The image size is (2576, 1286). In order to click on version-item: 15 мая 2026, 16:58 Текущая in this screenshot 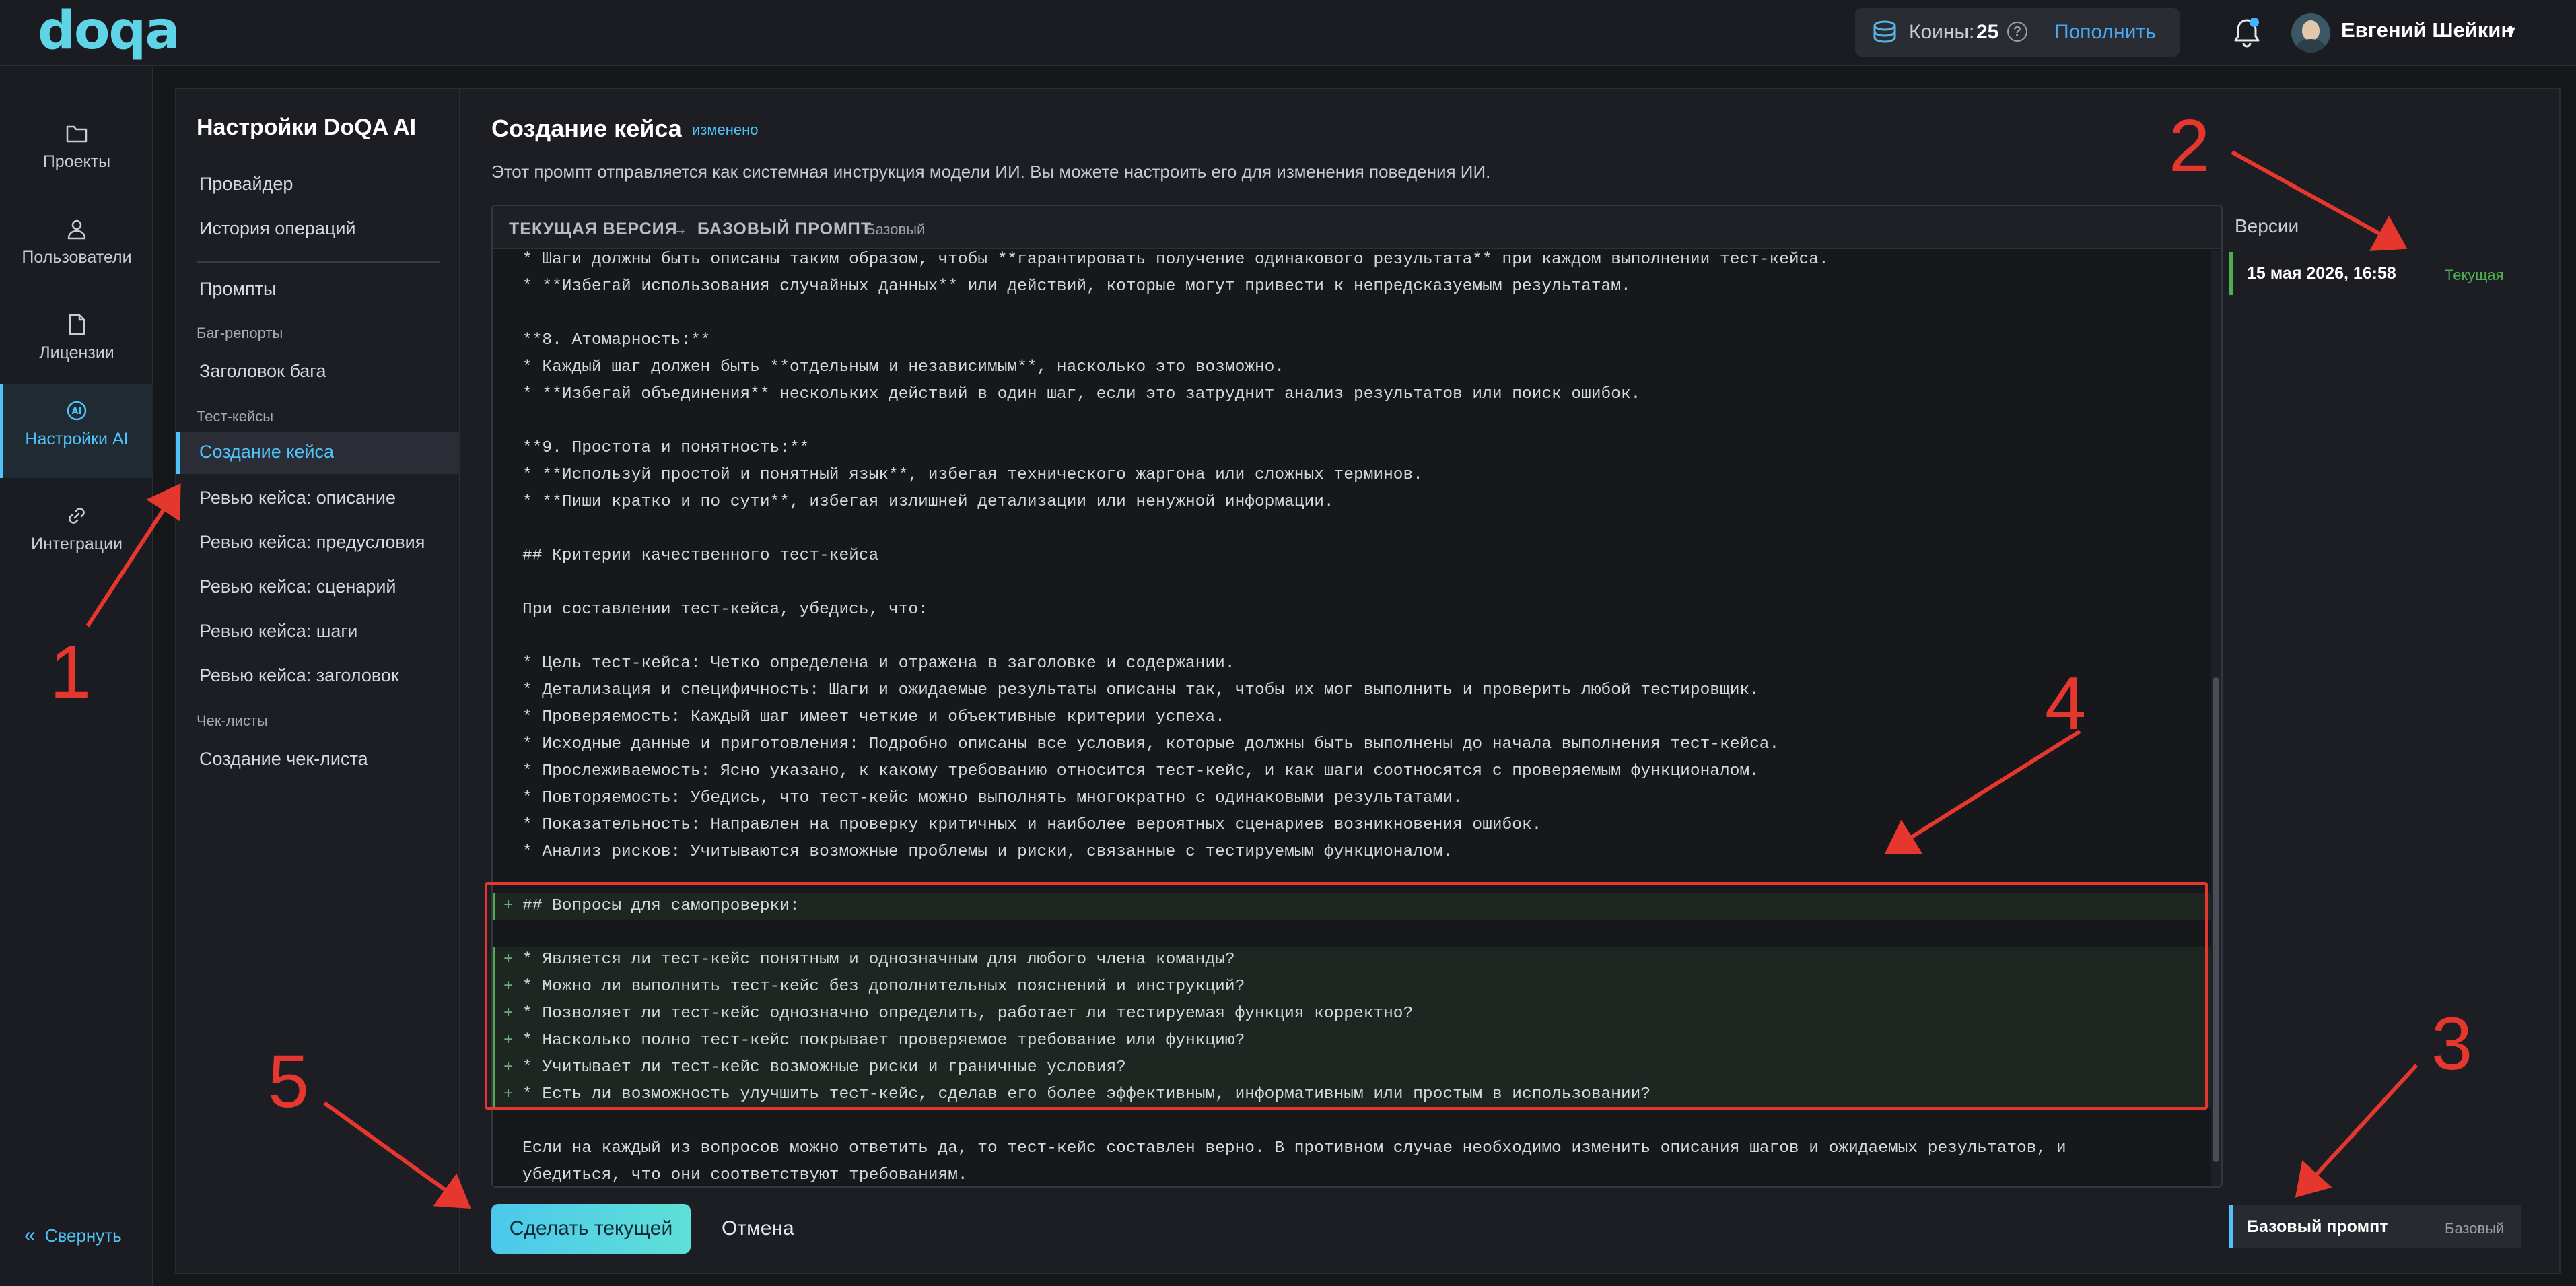, I will do `click(2377, 274)`.